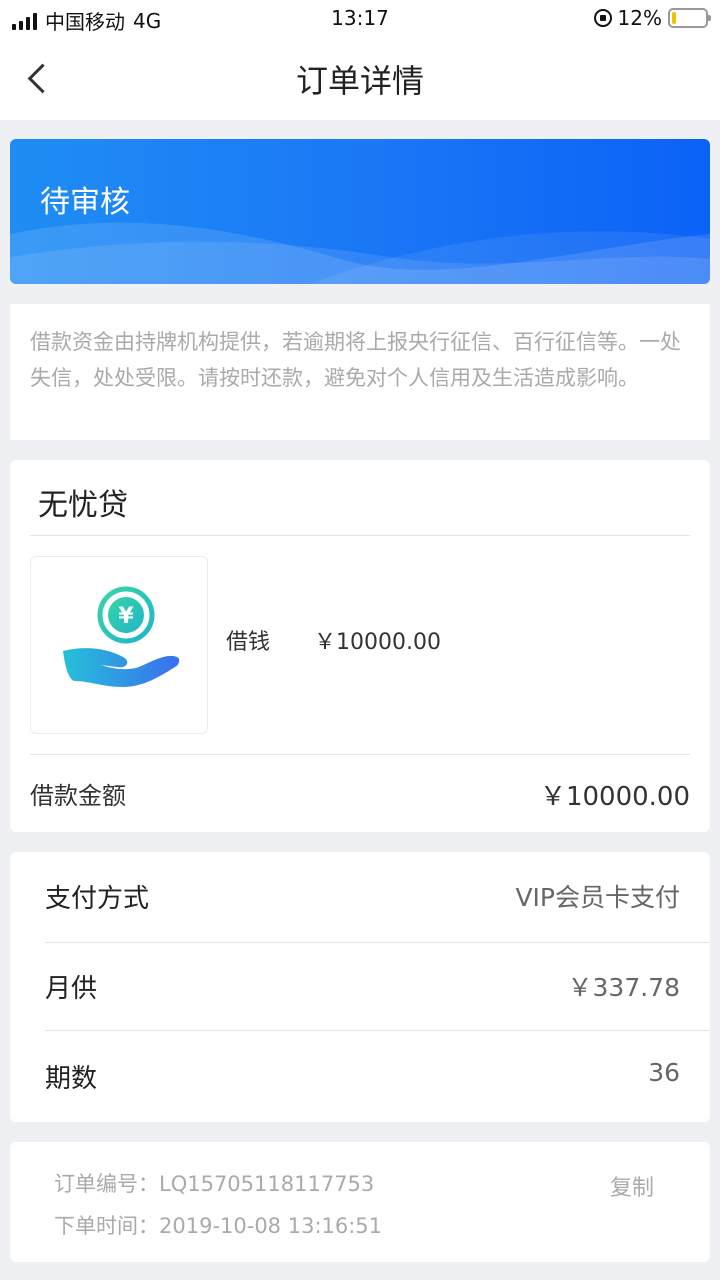 This screenshot has height=1280, width=720. I want to click on status-bar-right: 12%, so click(652, 18).